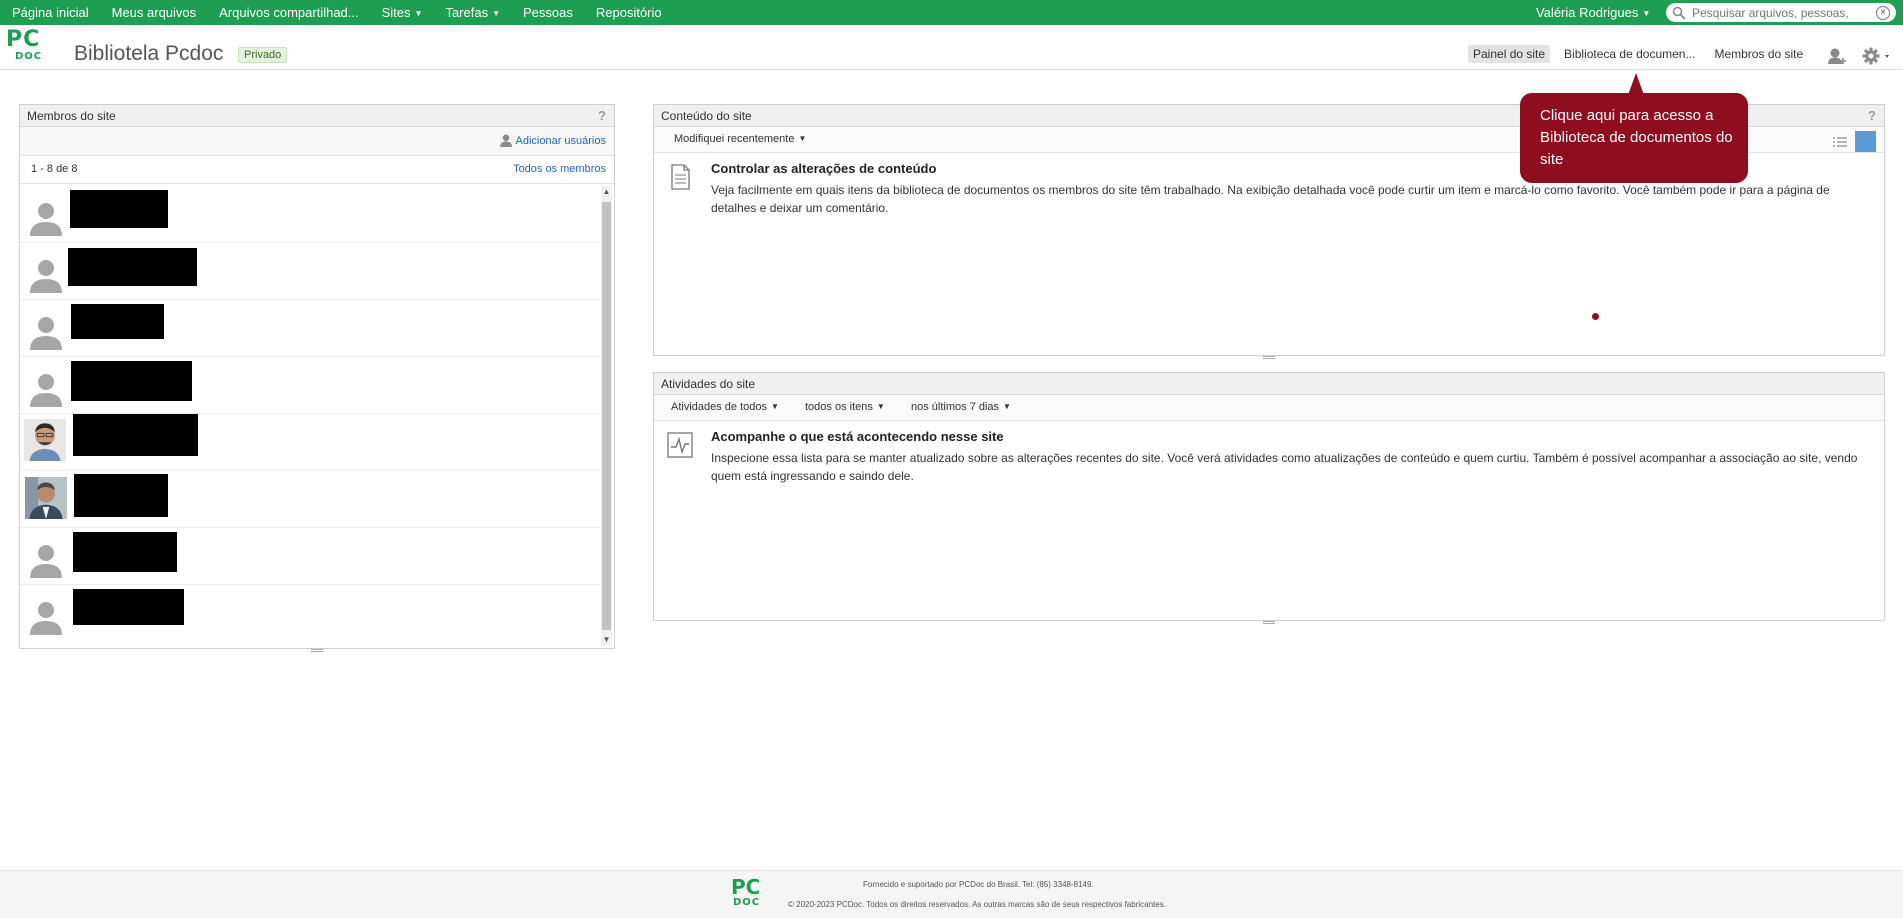 Image resolution: width=1903 pixels, height=918 pixels. What do you see at coordinates (1883, 12) in the screenshot?
I see `clear-search-icon: ×` at bounding box center [1883, 12].